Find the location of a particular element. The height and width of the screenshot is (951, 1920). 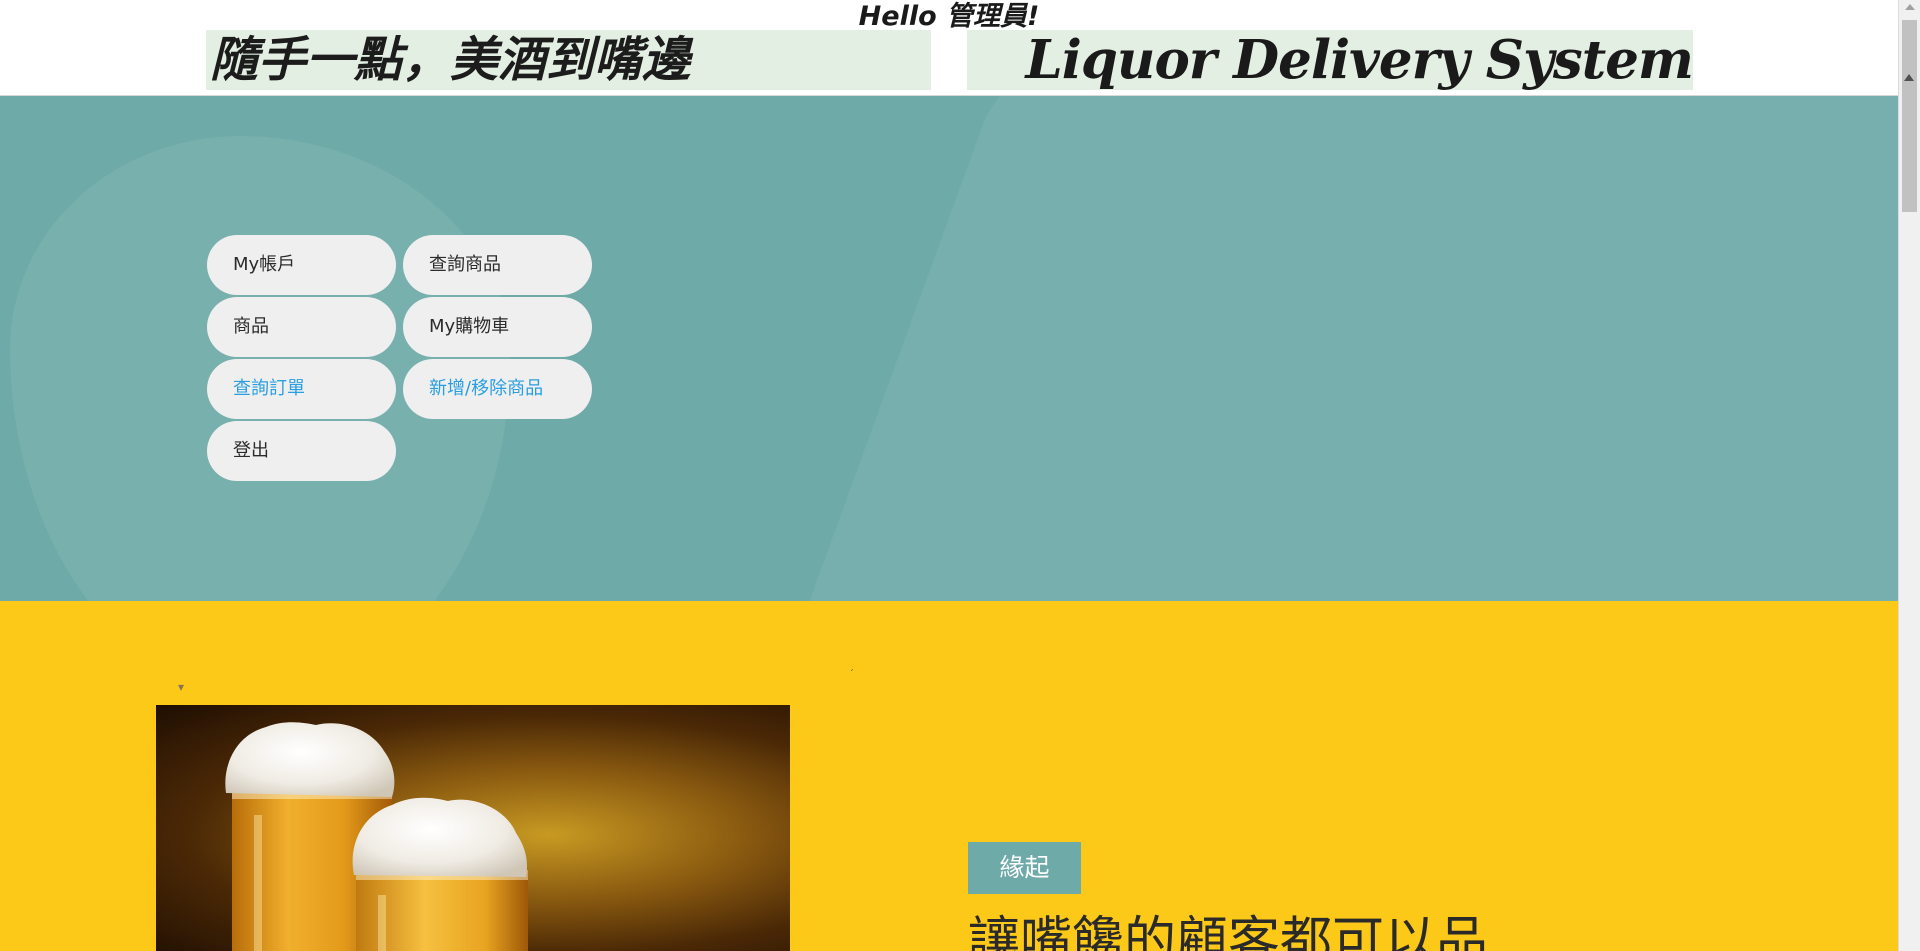

nav-products-button: 商品 is located at coordinates (301, 327).